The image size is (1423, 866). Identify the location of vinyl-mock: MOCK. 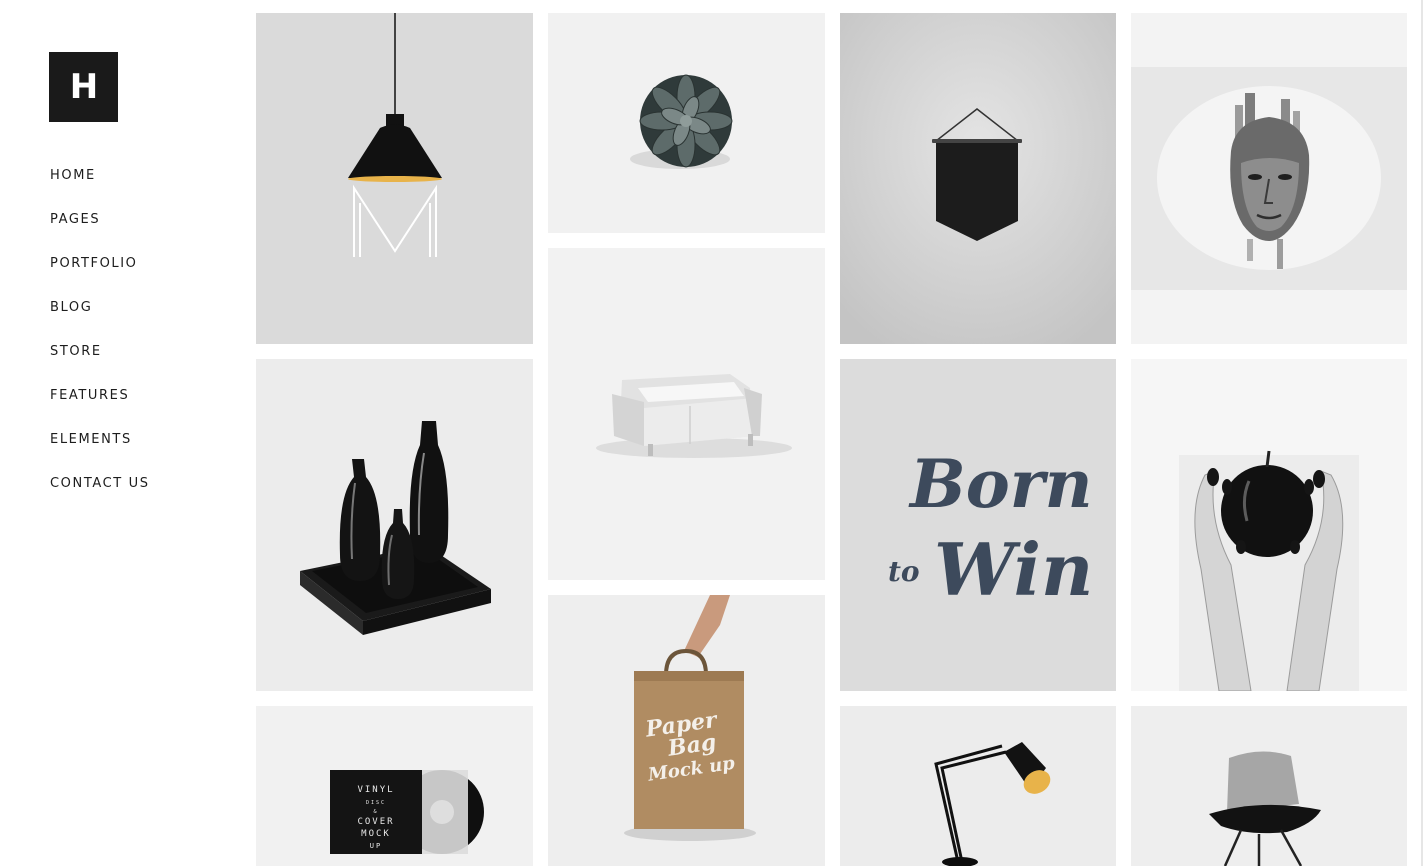
(376, 834).